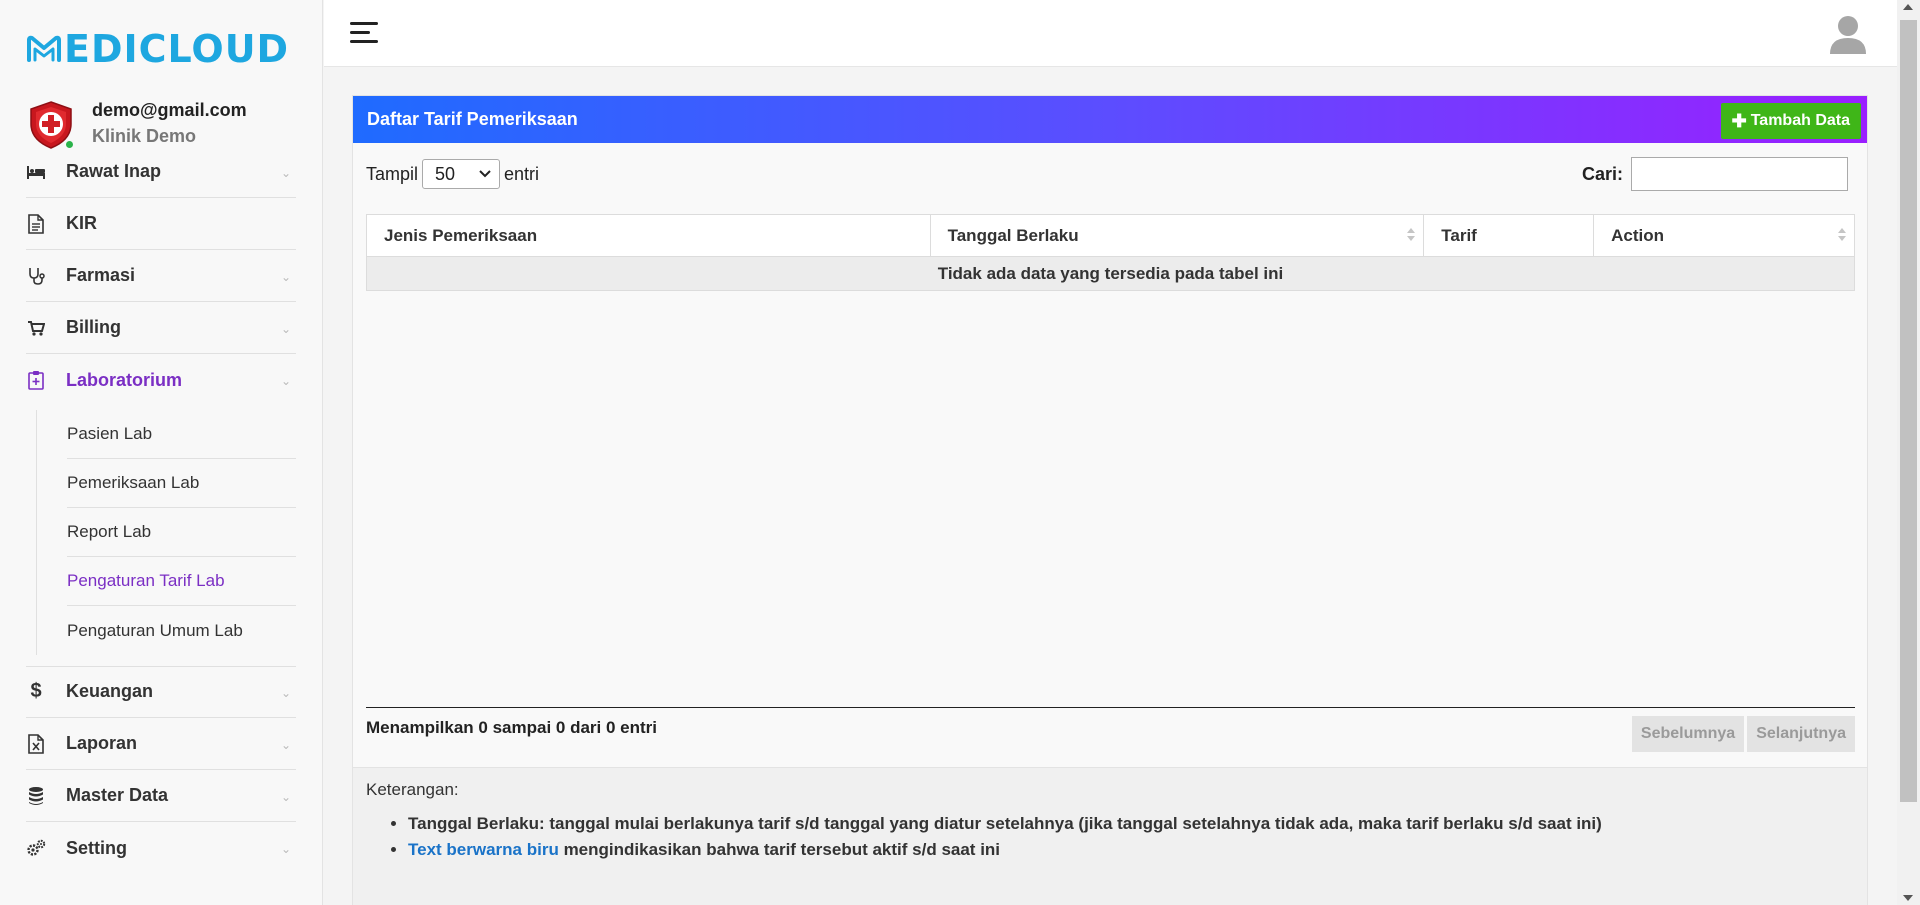 The image size is (1920, 905). Describe the element at coordinates (483, 849) in the screenshot. I see `note-blue-text: Text berwarna biru` at that location.